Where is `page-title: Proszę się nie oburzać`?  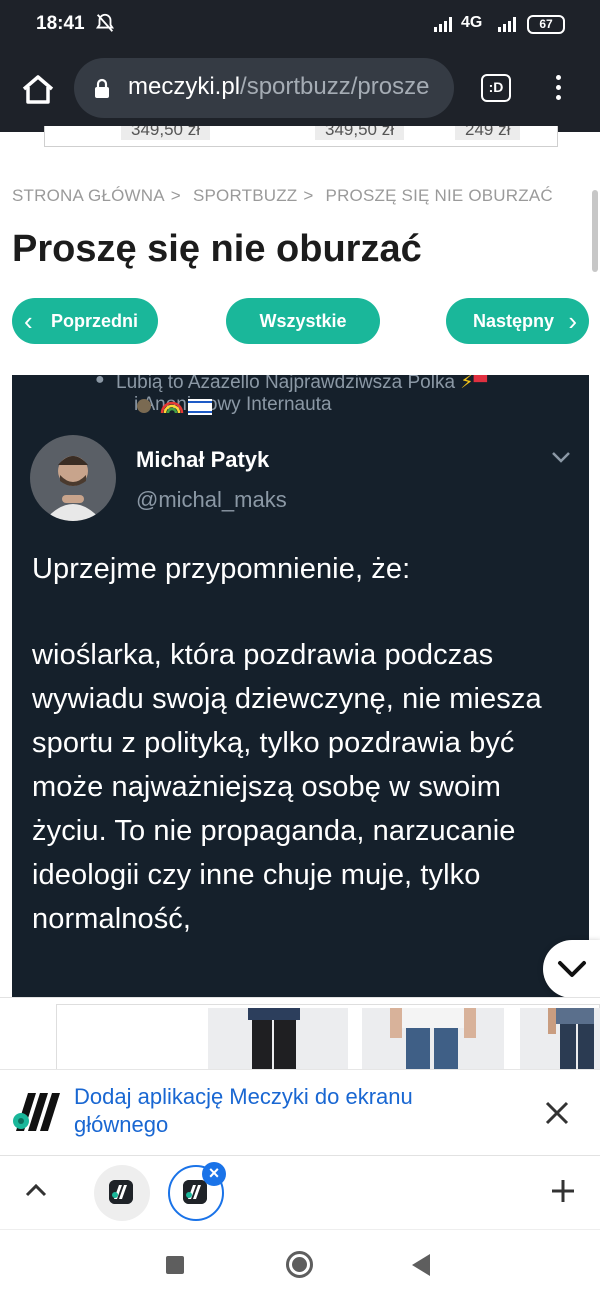
page-title: Proszę się nie oburzać is located at coordinates (217, 249).